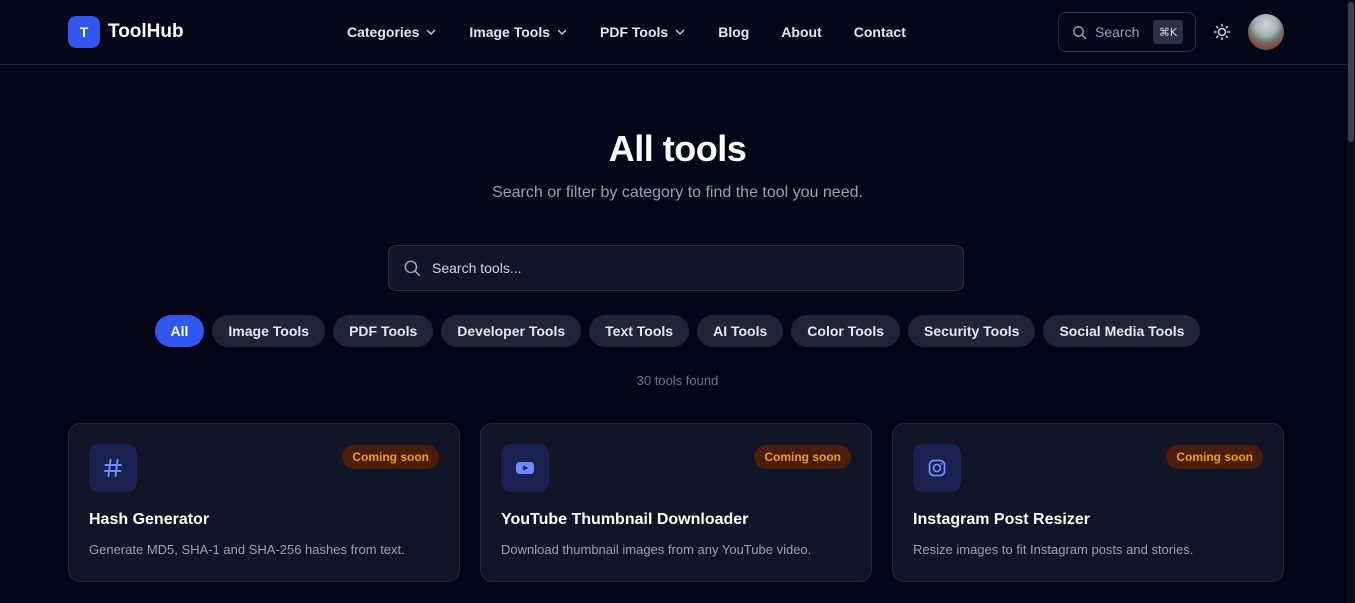 Image resolution: width=1355 pixels, height=603 pixels. I want to click on card-title: YouTube Thumbnail Downloader, so click(625, 519).